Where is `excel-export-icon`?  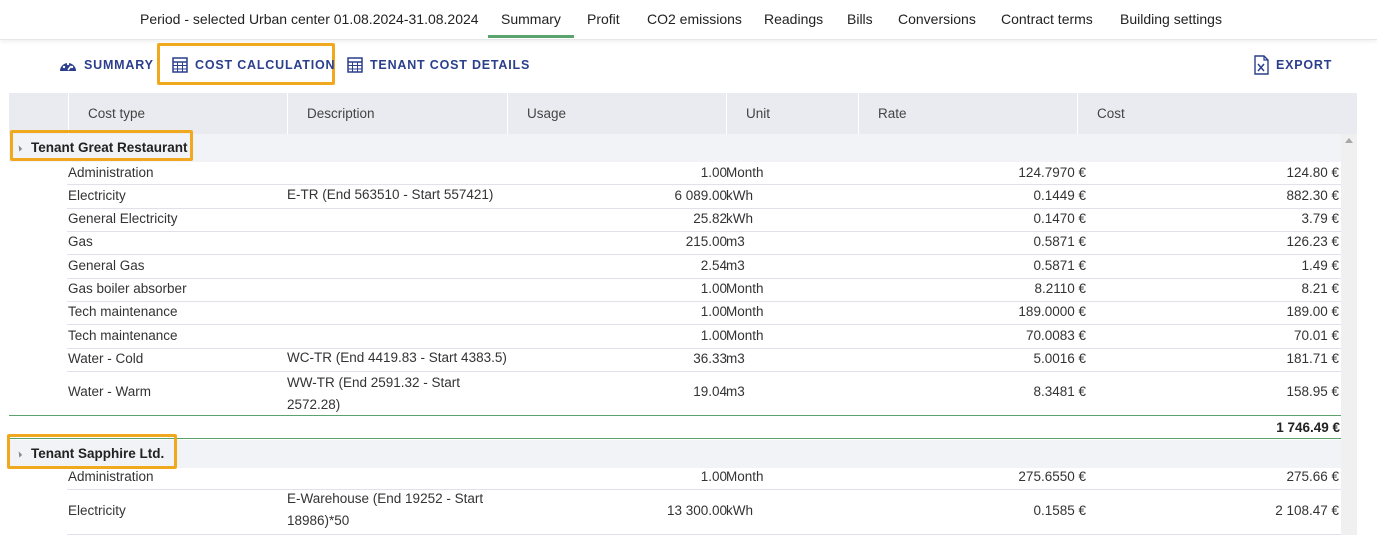
excel-export-icon is located at coordinates (1261, 65).